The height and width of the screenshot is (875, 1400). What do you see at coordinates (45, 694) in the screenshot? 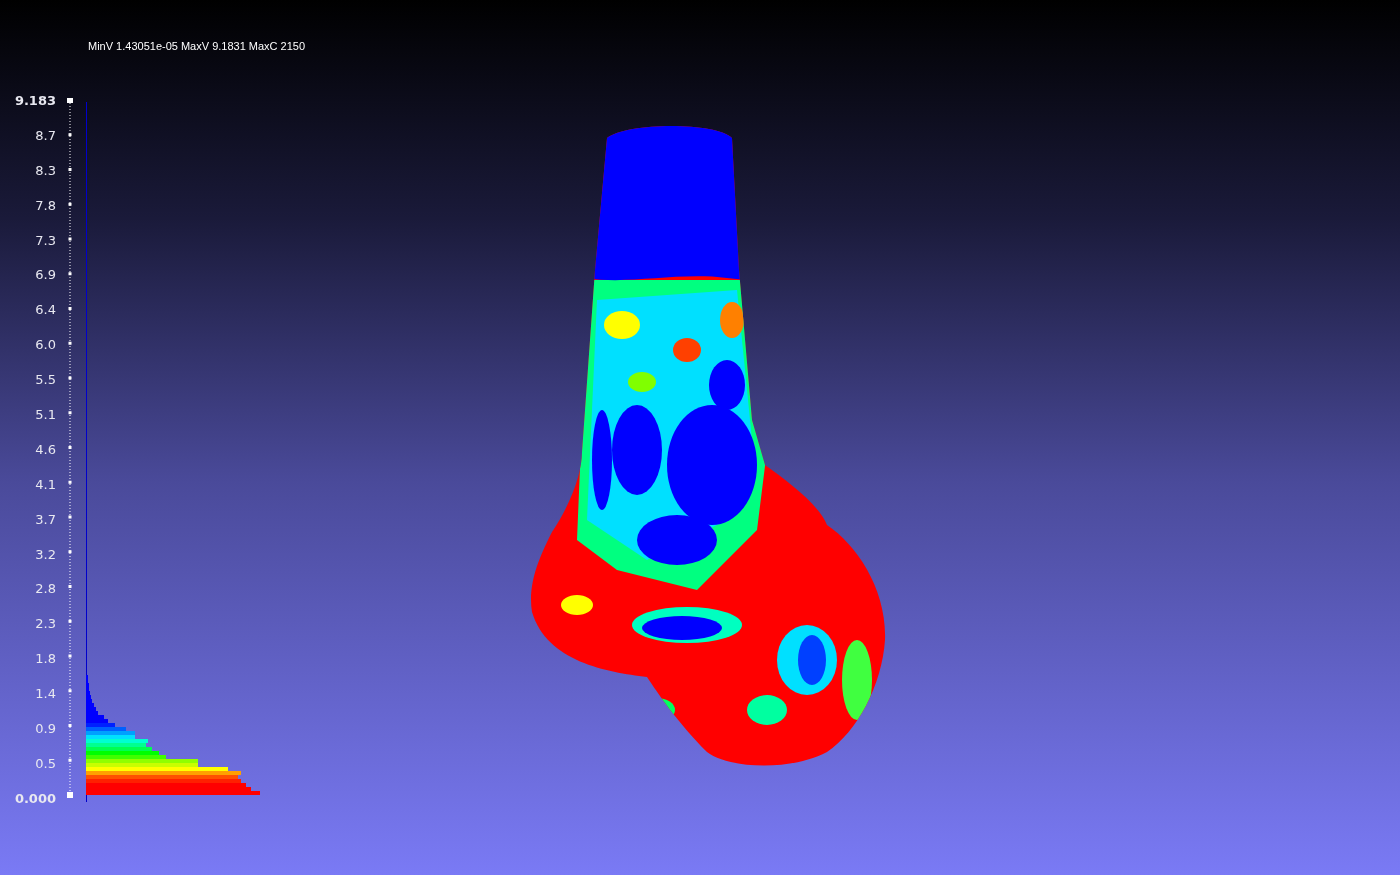
I see `scale-label: 1.4` at bounding box center [45, 694].